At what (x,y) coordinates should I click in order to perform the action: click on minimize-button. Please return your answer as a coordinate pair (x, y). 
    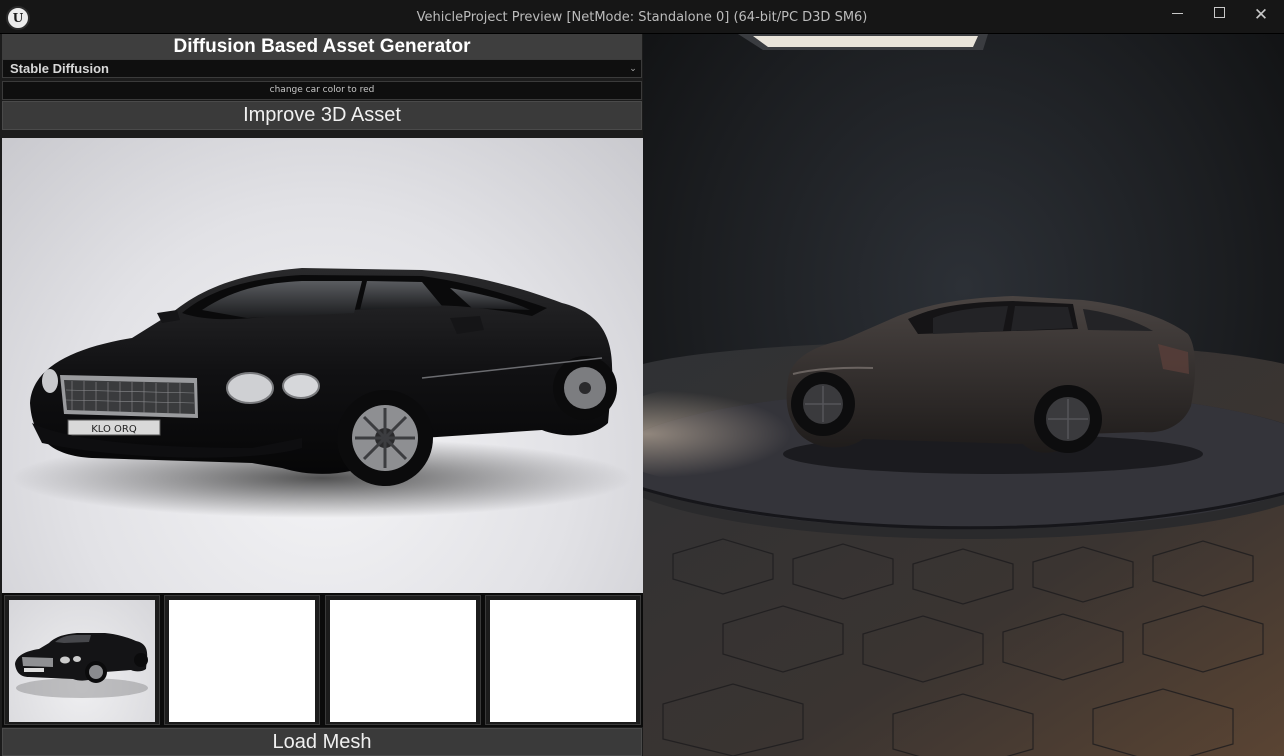
    Looking at the image, I should click on (1177, 15).